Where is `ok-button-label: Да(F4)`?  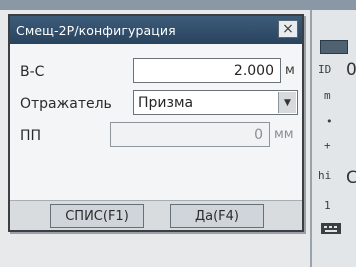 ok-button-label: Да(F4) is located at coordinates (216, 216).